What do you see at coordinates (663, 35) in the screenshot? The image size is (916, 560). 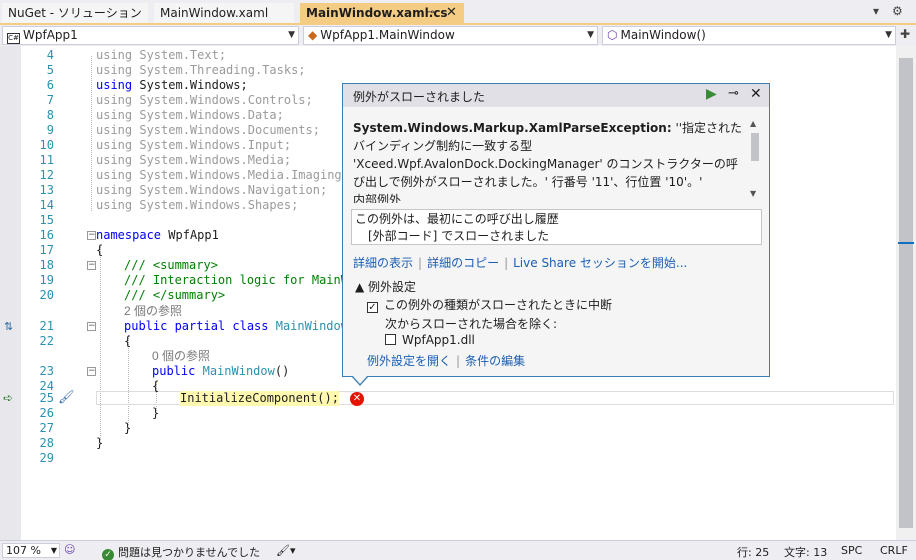 I see `member-dropdown-value: MainWindow()` at bounding box center [663, 35].